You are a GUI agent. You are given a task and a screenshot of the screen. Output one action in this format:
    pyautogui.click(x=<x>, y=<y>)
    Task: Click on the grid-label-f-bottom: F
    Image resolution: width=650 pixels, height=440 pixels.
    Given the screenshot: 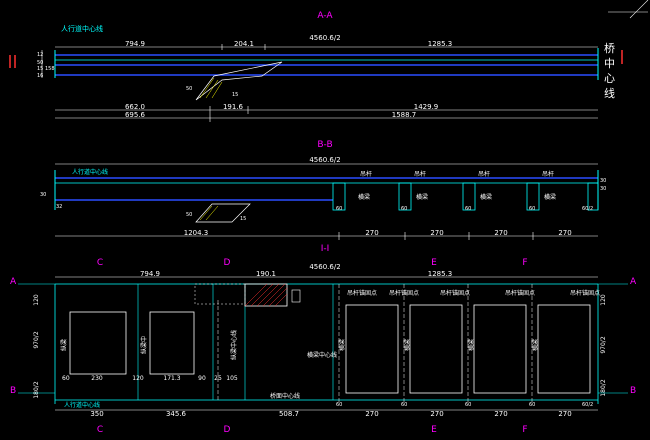 What is the action you would take?
    pyautogui.click(x=524, y=430)
    